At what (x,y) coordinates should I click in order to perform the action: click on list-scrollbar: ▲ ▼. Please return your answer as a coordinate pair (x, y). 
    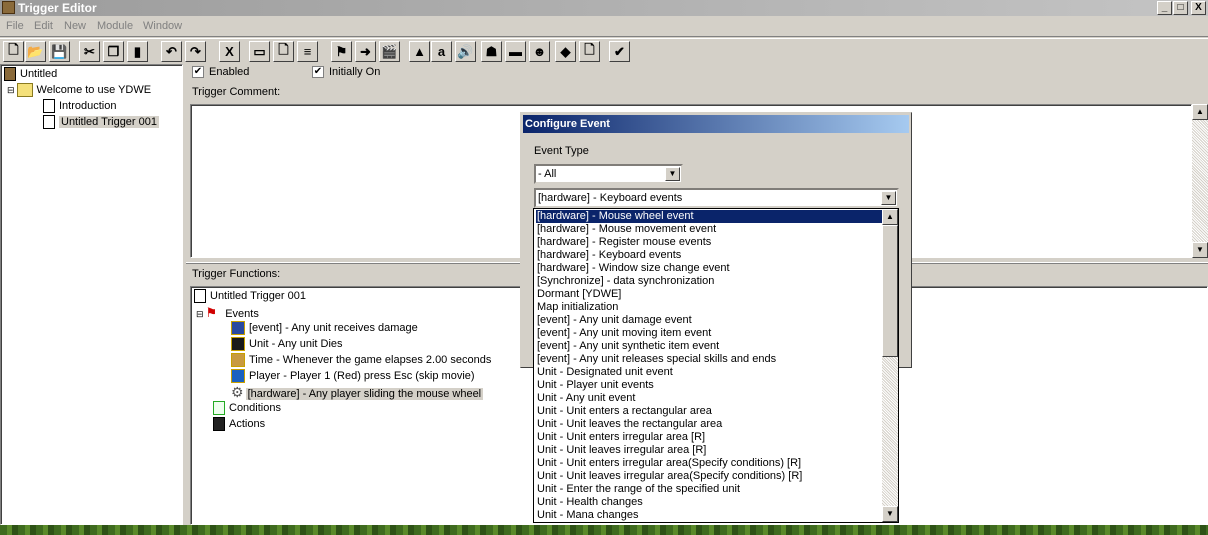
    Looking at the image, I should click on (890, 365).